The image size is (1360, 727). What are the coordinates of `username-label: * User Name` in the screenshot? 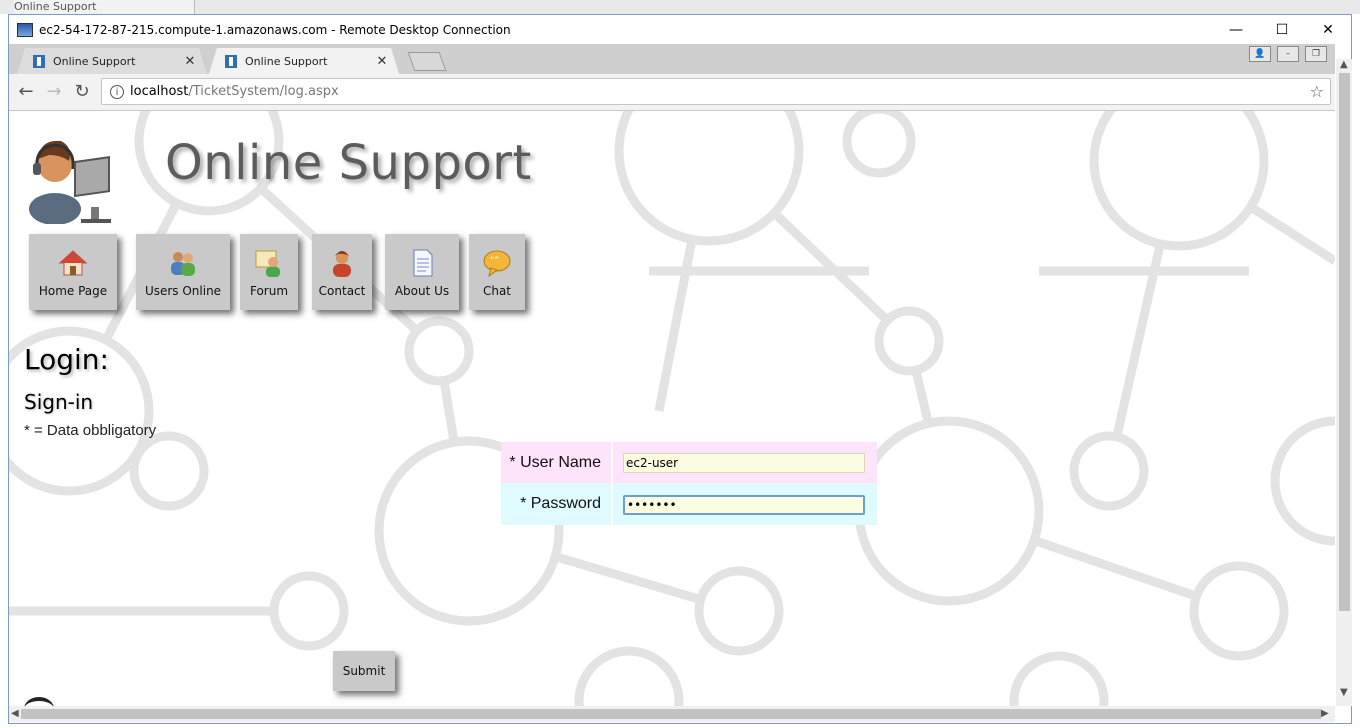 It's located at (555, 462).